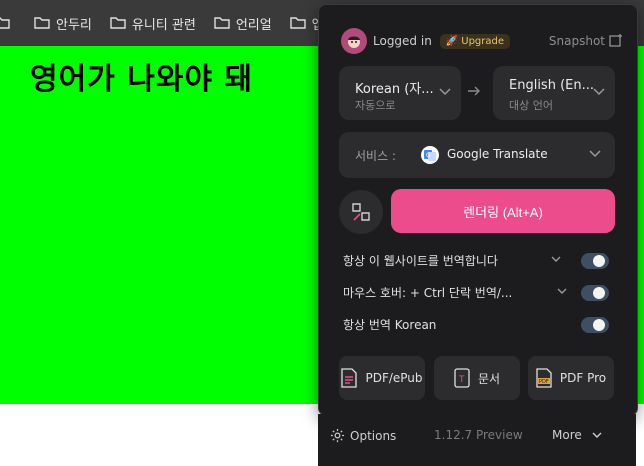  I want to click on avatar-face-icon, so click(354, 42).